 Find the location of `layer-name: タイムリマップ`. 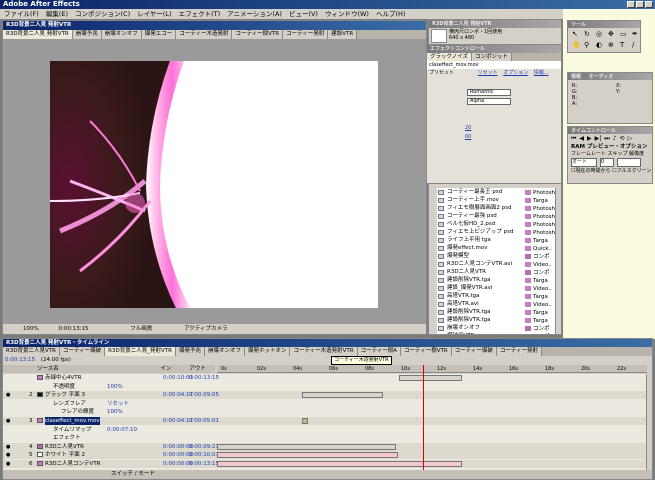

layer-name: タイムリマップ is located at coordinates (72, 430).